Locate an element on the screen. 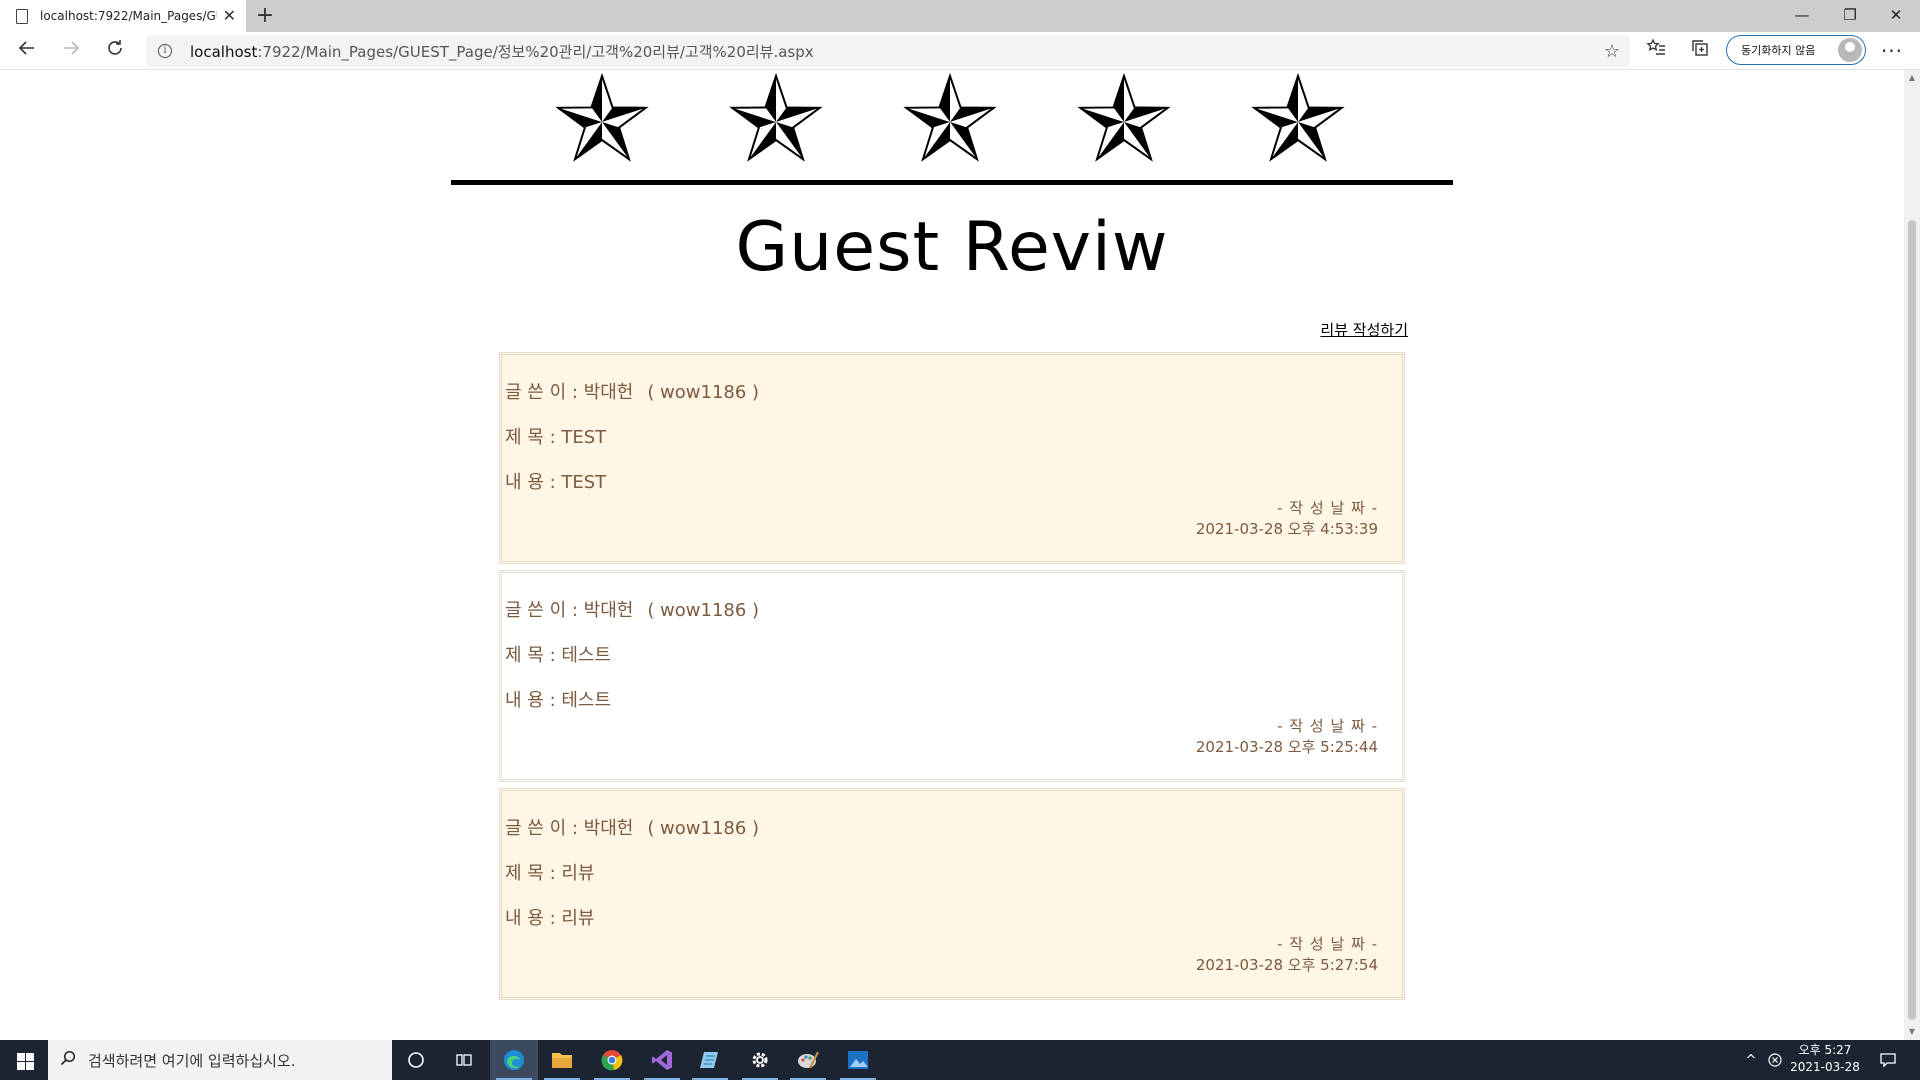 The width and height of the screenshot is (1920, 1080). clock-date: 2021-03-28 is located at coordinates (1825, 1067).